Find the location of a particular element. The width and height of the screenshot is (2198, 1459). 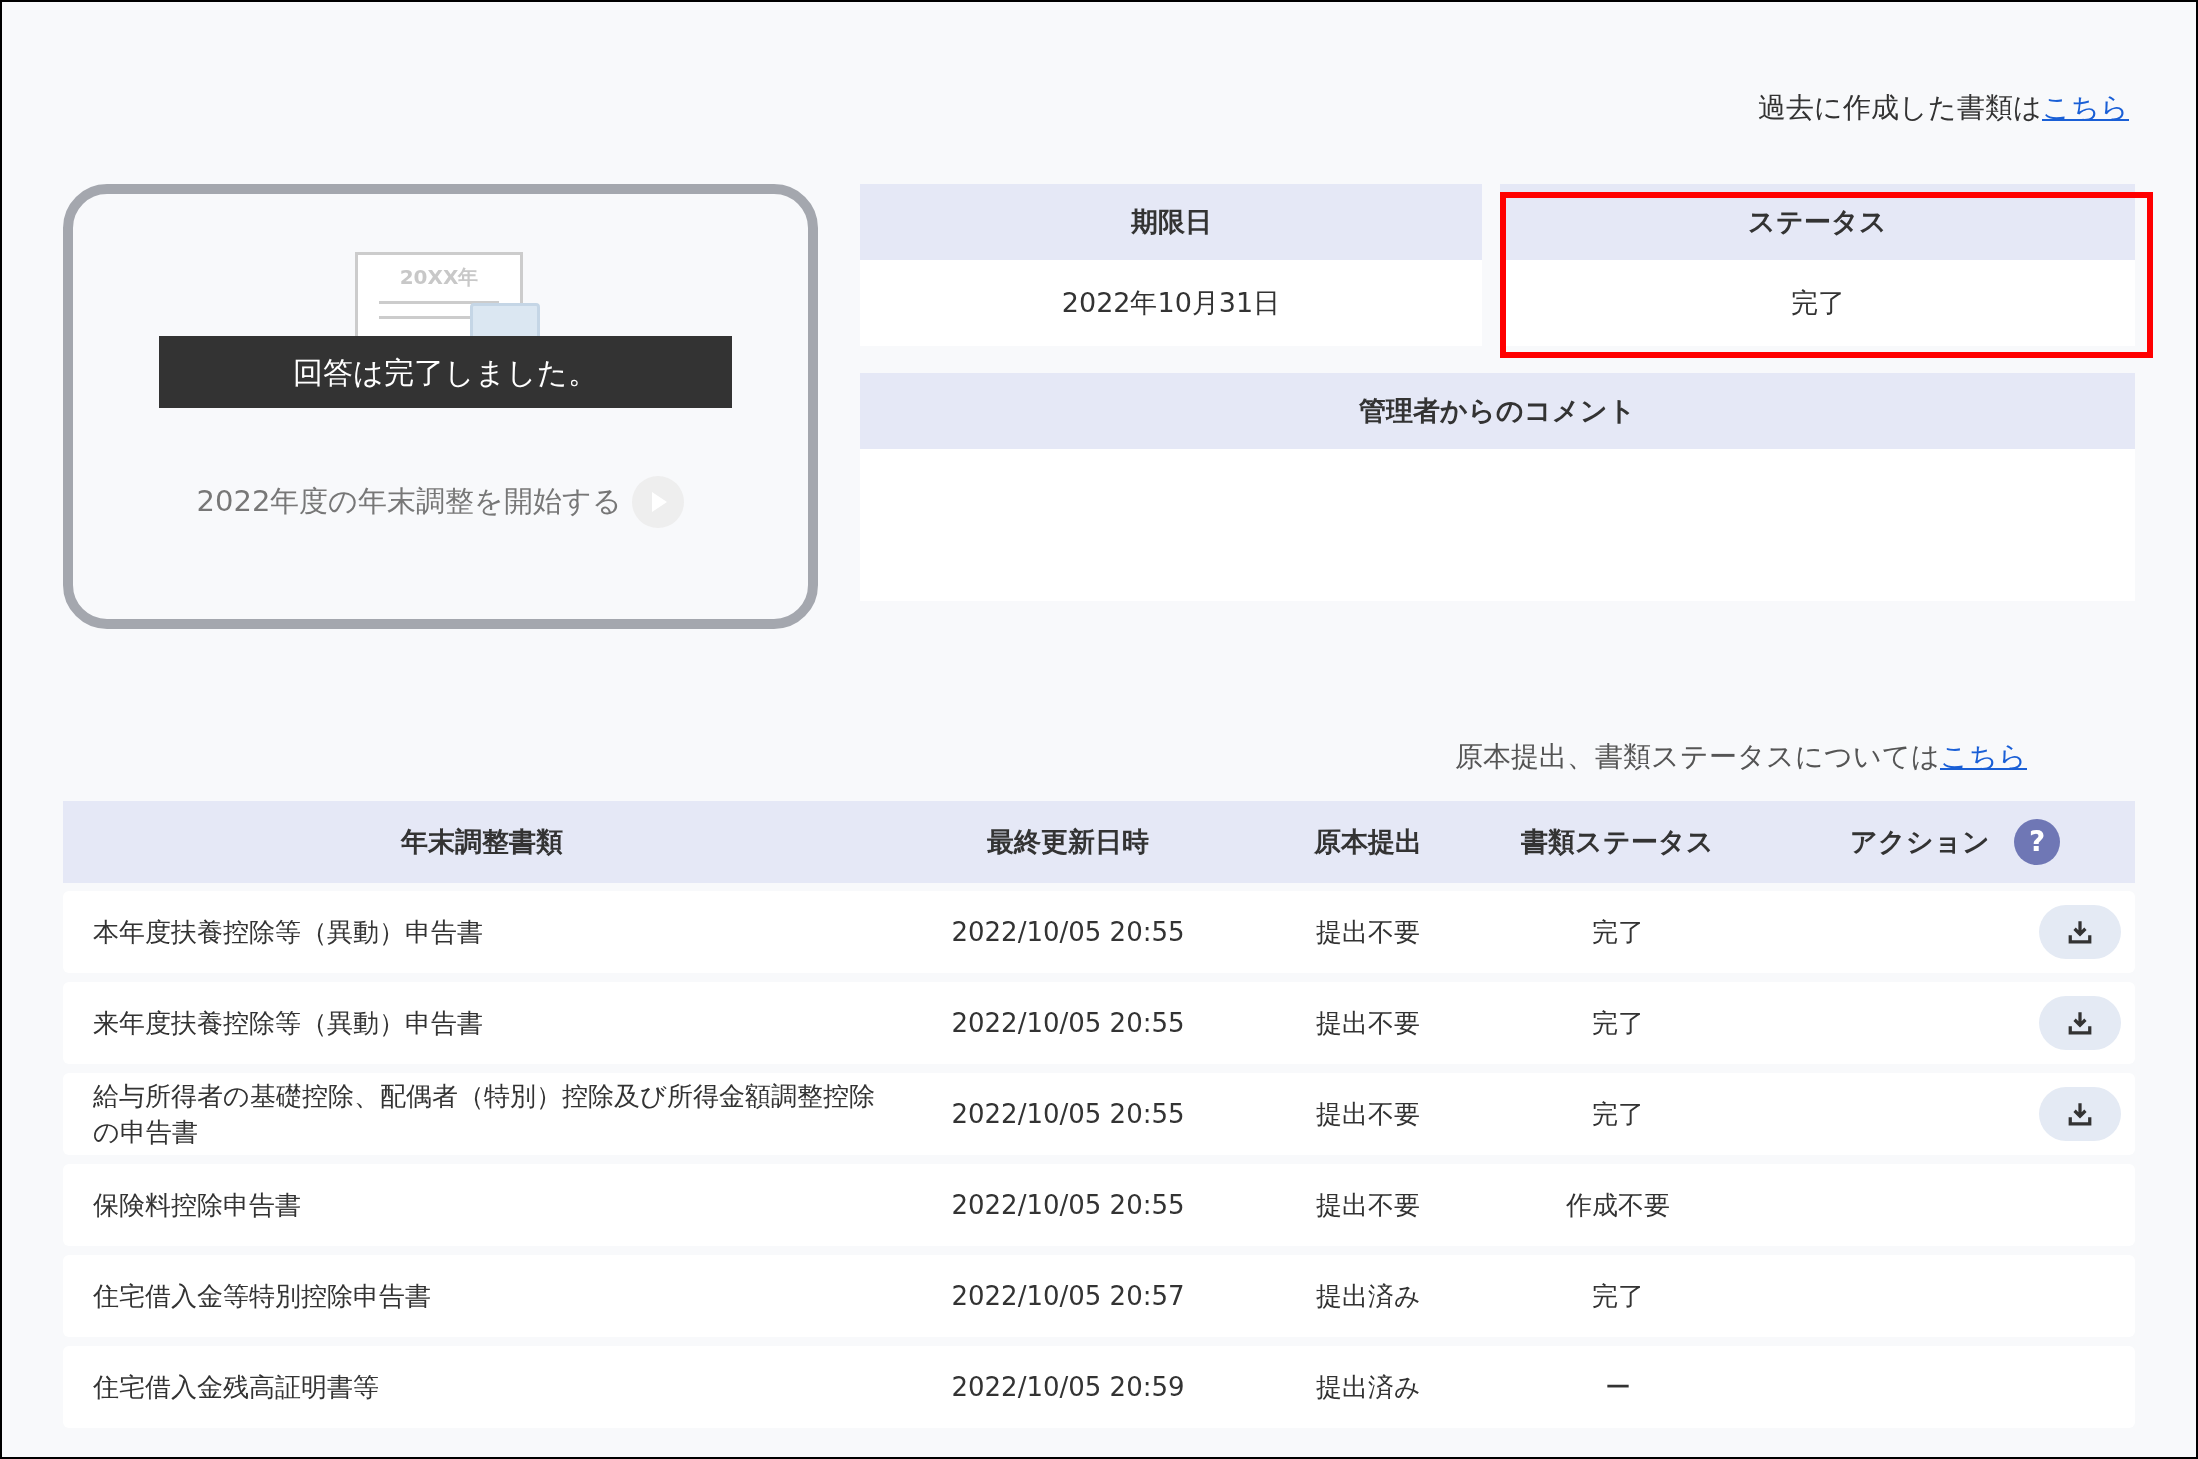

column-header: 年末調整書類 is located at coordinates (481, 841).